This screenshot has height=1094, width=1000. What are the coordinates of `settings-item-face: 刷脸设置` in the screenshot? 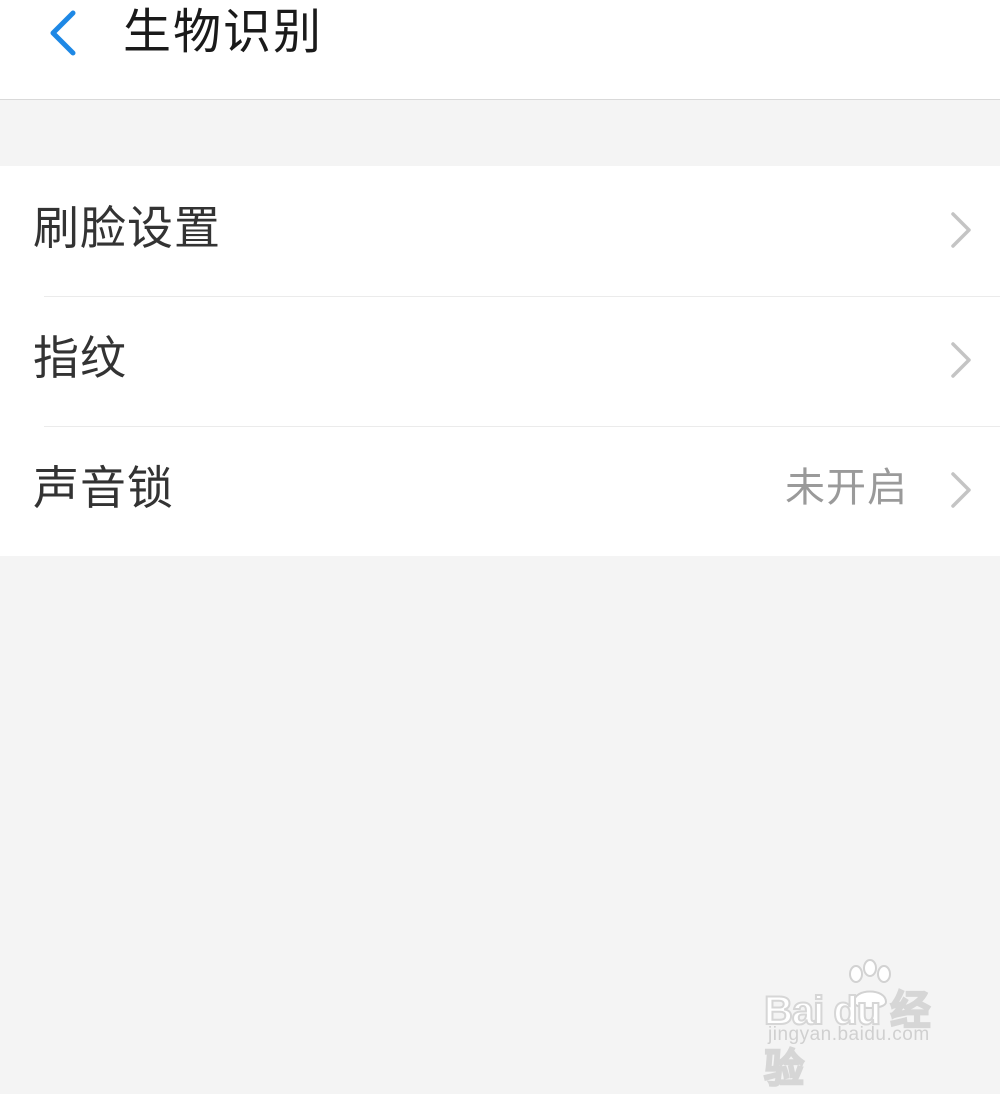 It's located at (500, 231).